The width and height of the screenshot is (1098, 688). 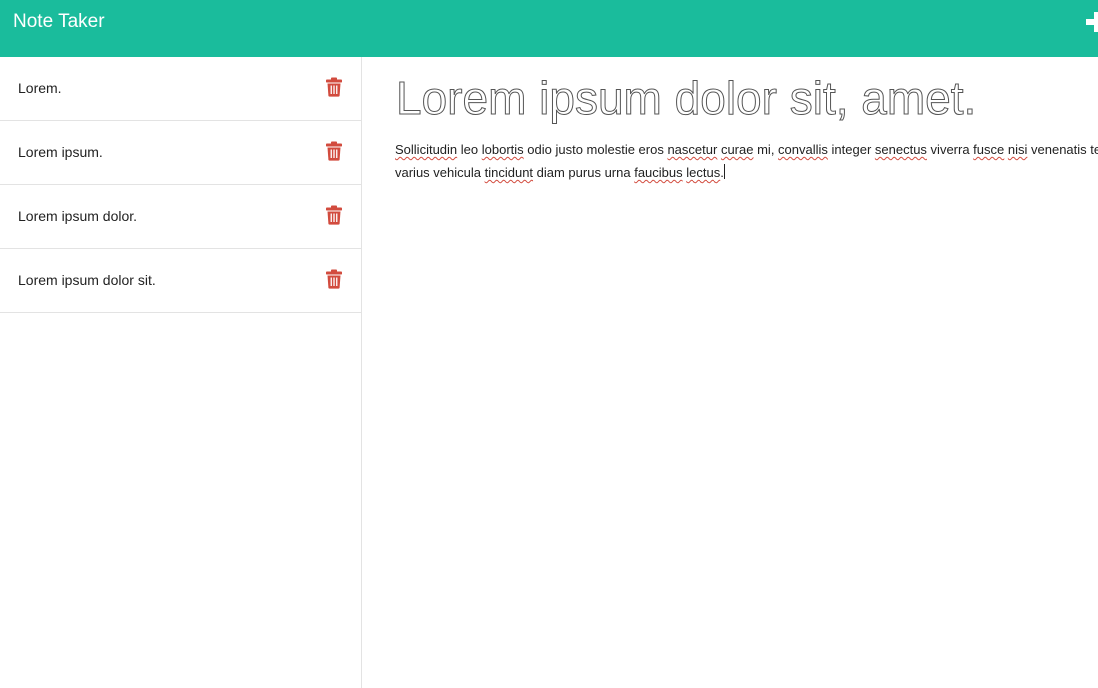 I want to click on text-segment: mi,, so click(x=766, y=149).